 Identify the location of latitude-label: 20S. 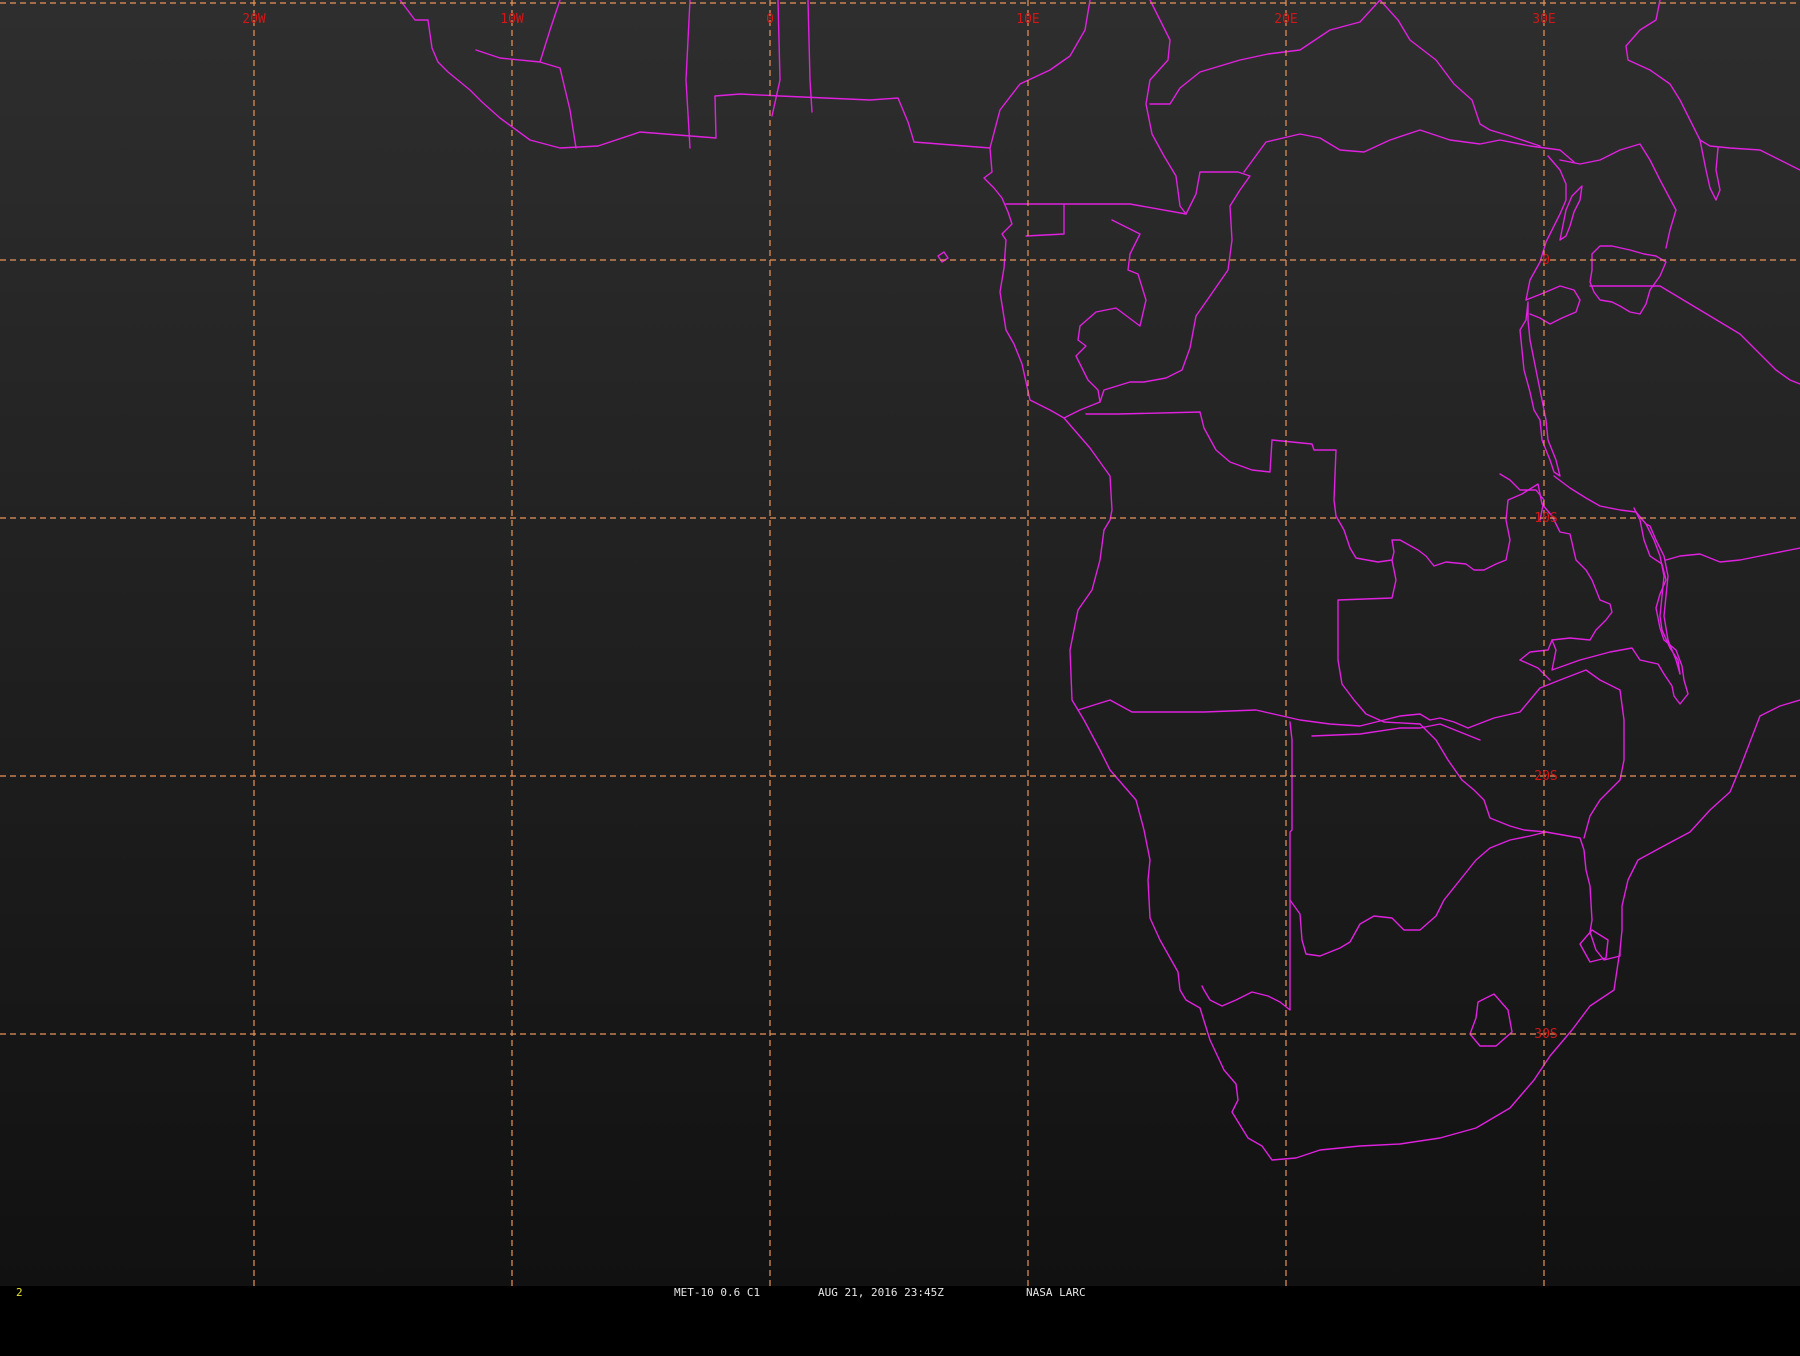
(1545, 776).